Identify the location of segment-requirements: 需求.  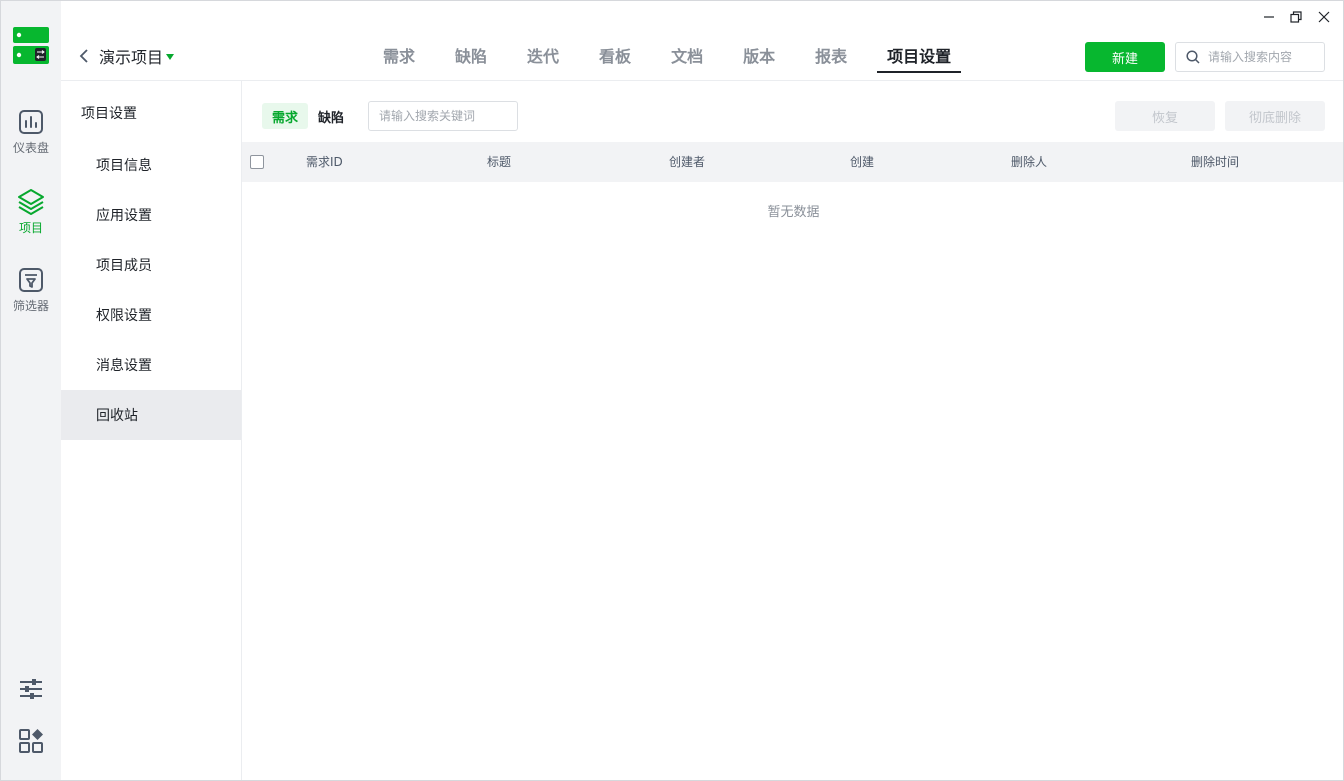
(285, 116).